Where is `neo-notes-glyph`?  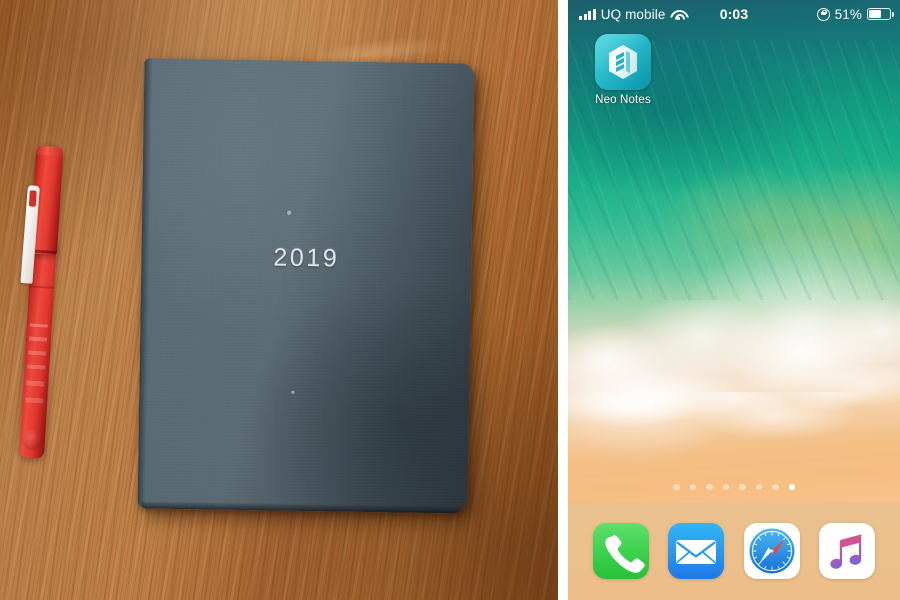 neo-notes-glyph is located at coordinates (623, 62).